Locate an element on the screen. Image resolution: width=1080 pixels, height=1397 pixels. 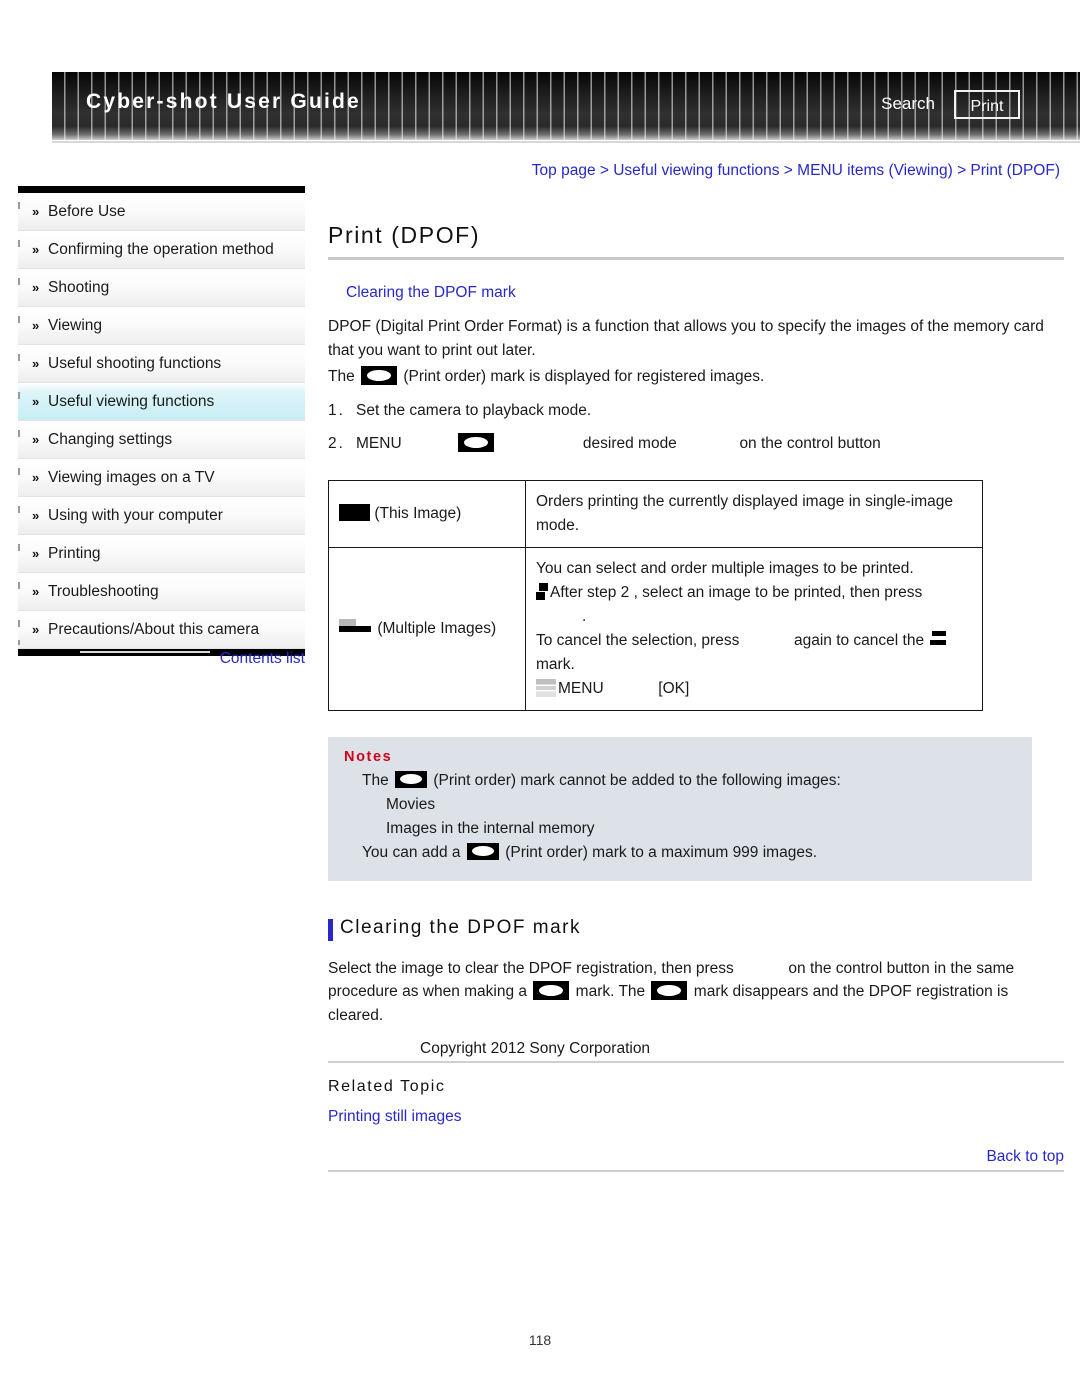
sidebar-item-label: Shooting is located at coordinates (79, 287).